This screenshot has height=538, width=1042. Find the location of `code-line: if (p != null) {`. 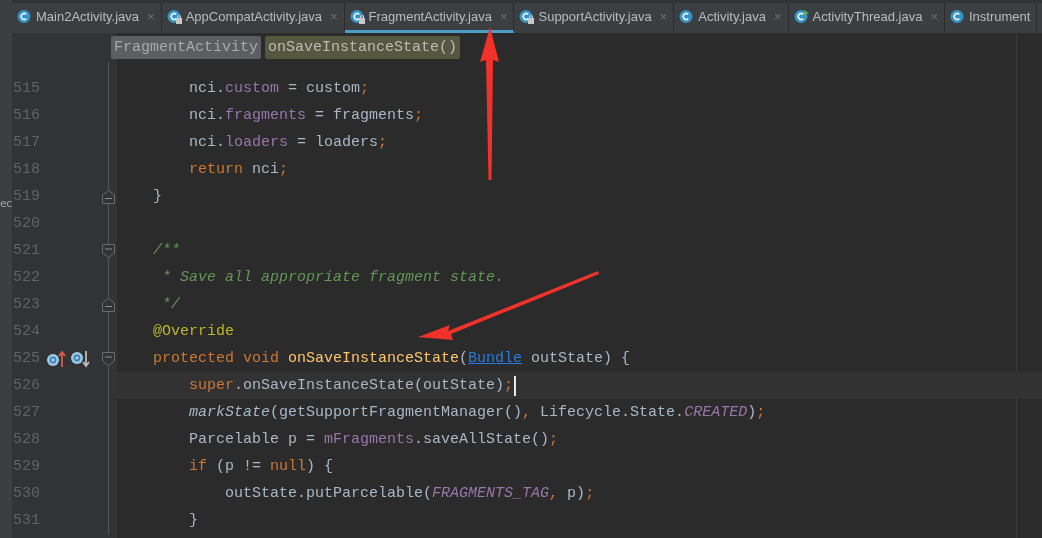

code-line: if (p != null) { is located at coordinates (261, 467).